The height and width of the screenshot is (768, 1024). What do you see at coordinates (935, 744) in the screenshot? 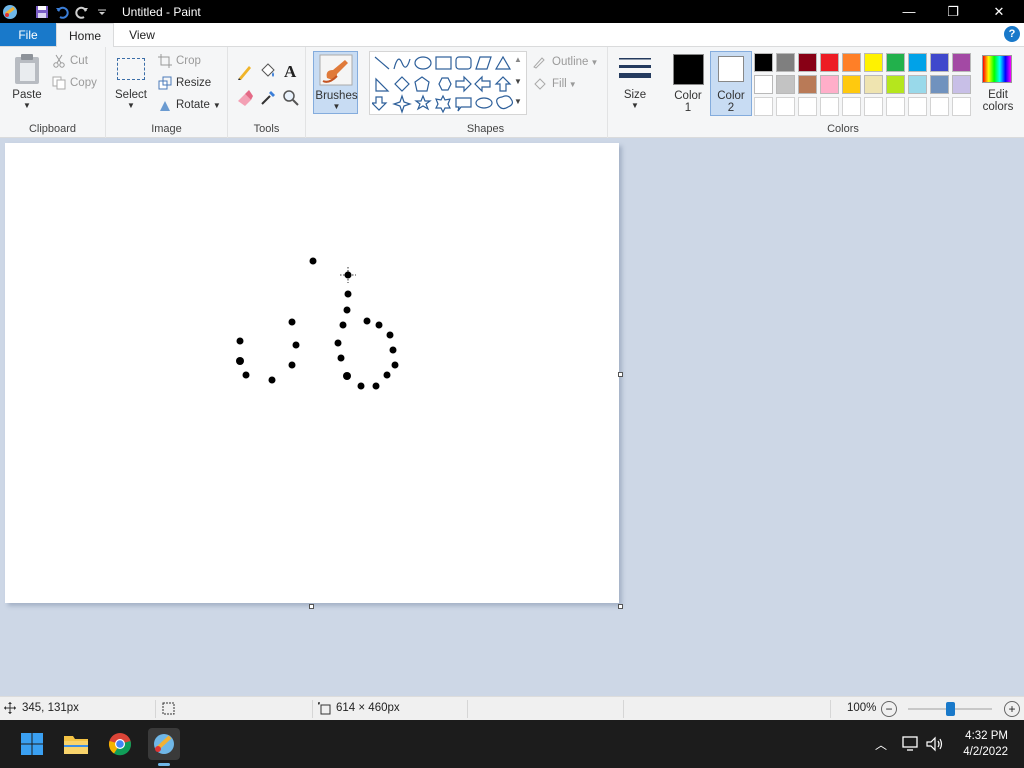
I see `volume-icon` at bounding box center [935, 744].